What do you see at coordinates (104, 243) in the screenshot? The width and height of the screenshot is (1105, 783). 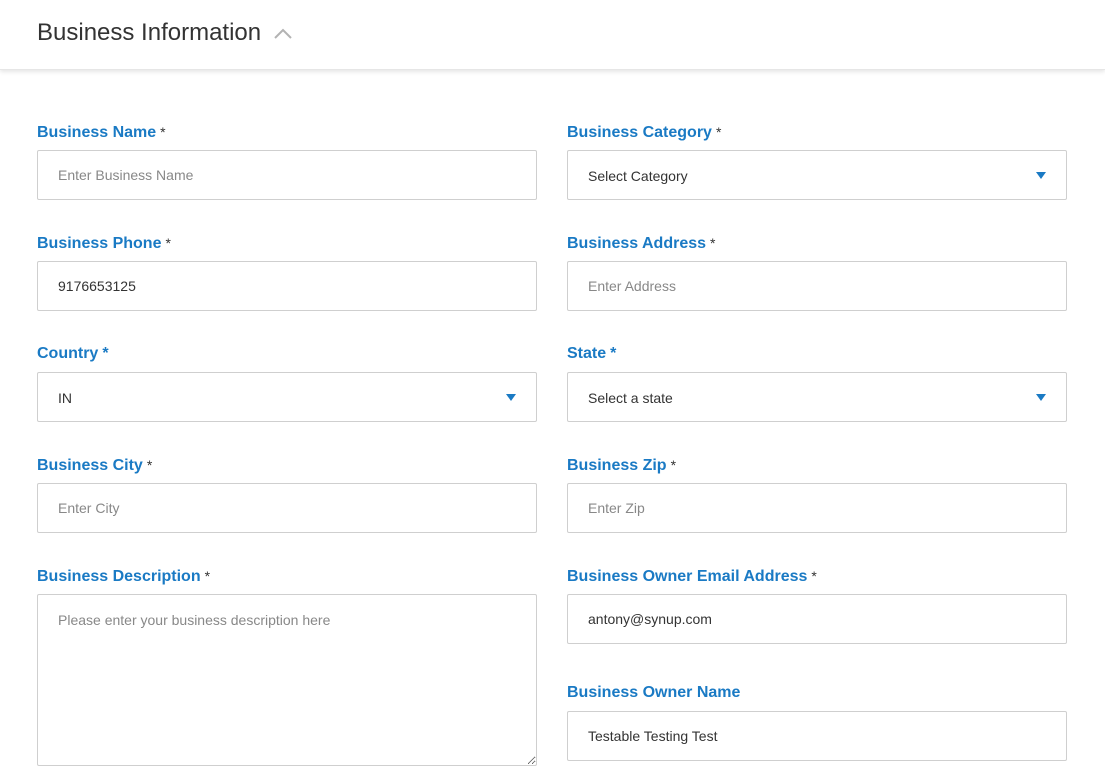 I see `business-phone-label: Business Phone *` at bounding box center [104, 243].